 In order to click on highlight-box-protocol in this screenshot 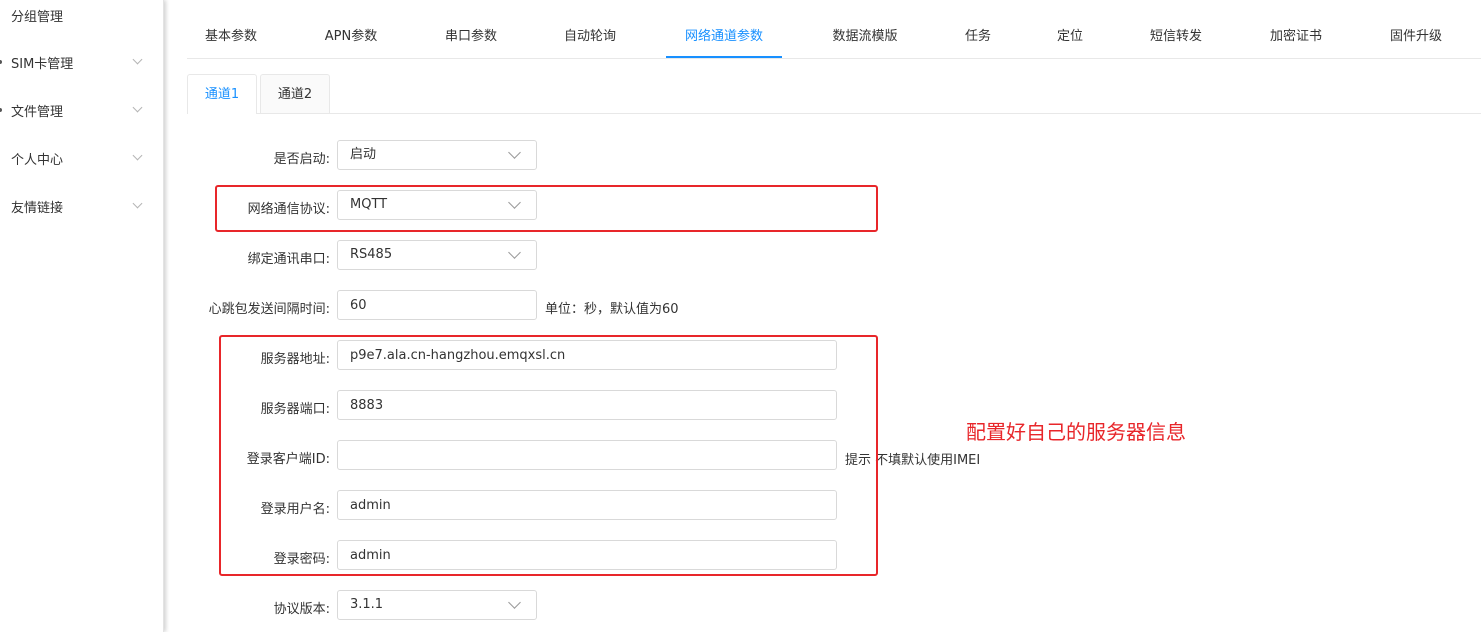, I will do `click(546, 208)`.